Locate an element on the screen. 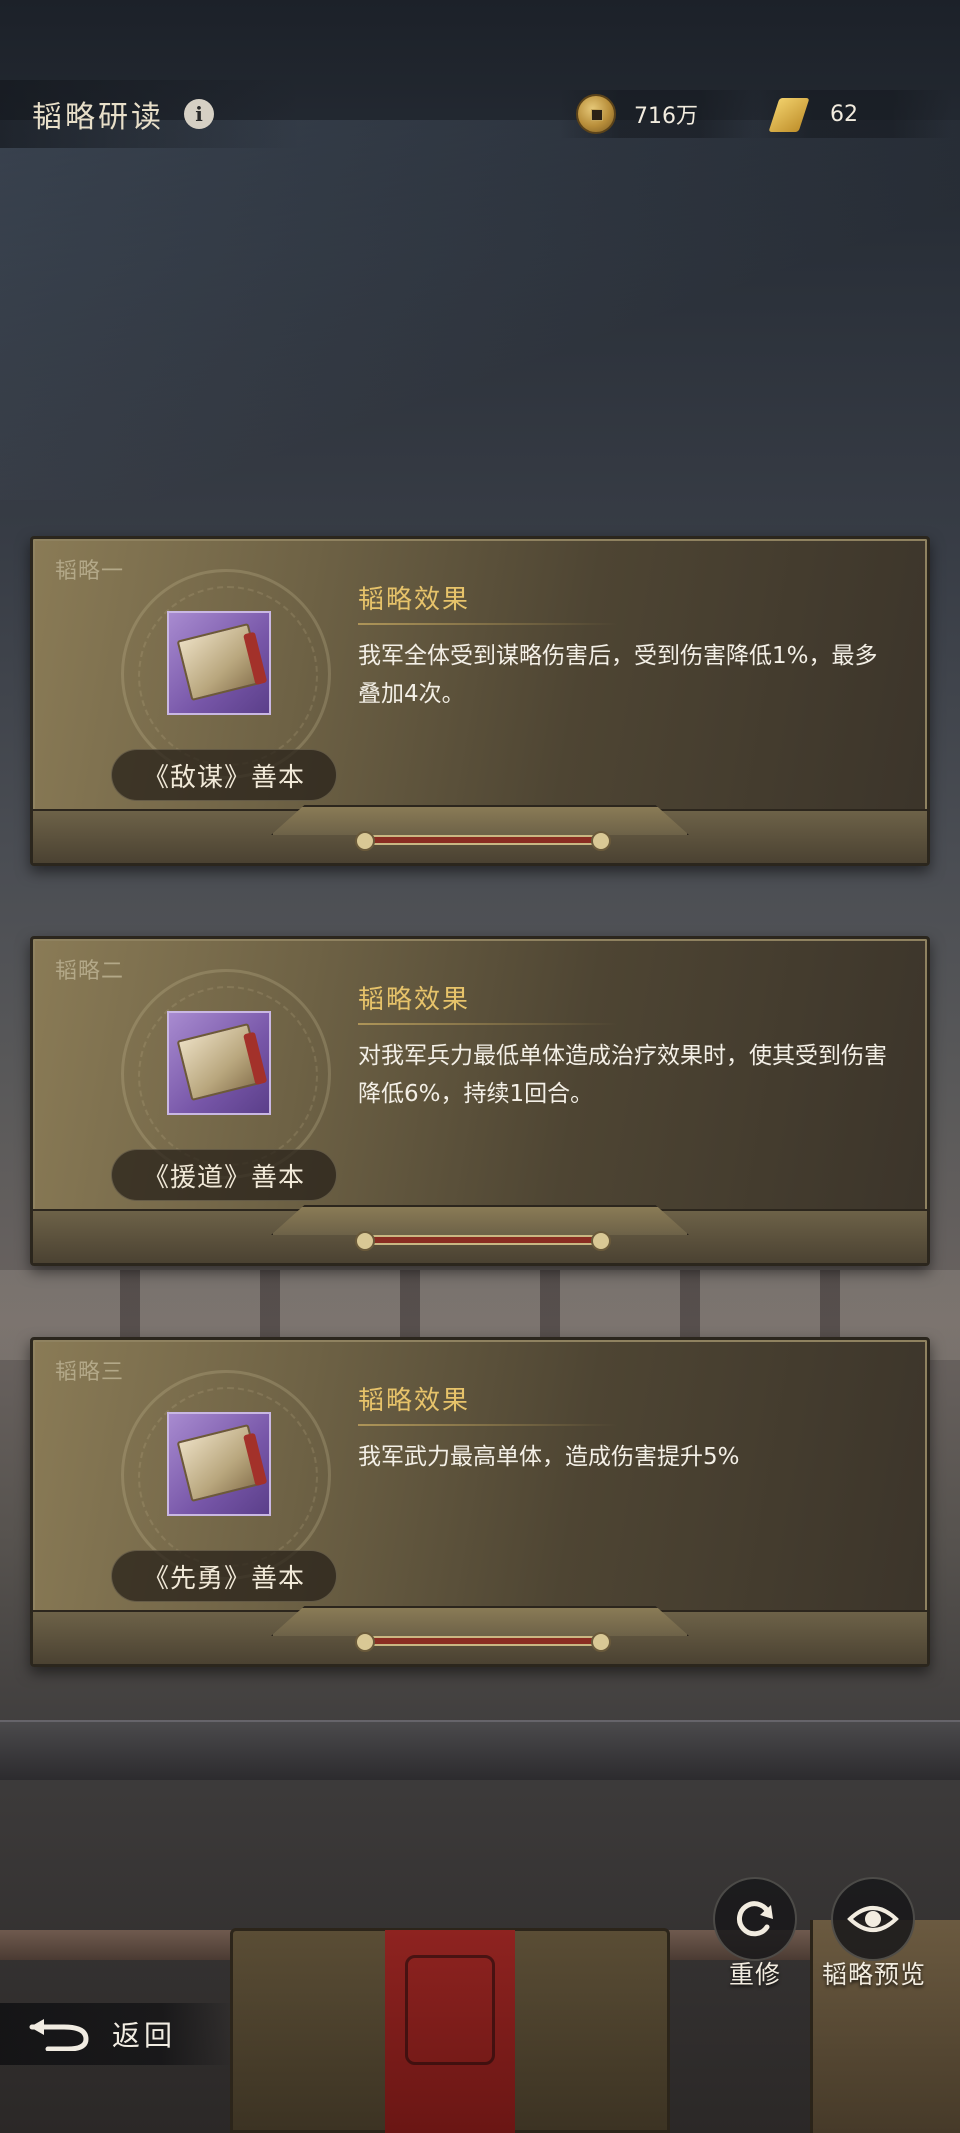 This screenshot has width=960, height=2133. preview-label: 韬略预览 is located at coordinates (873, 1974).